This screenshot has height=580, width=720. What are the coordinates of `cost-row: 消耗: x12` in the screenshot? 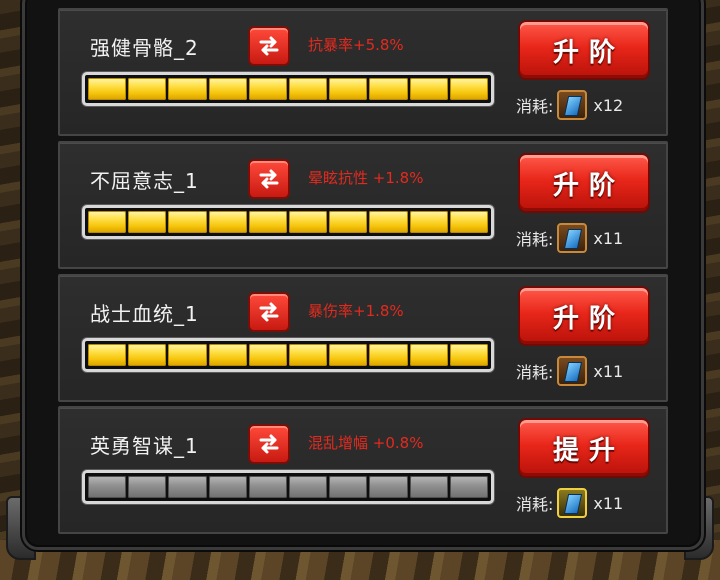 It's located at (586, 105).